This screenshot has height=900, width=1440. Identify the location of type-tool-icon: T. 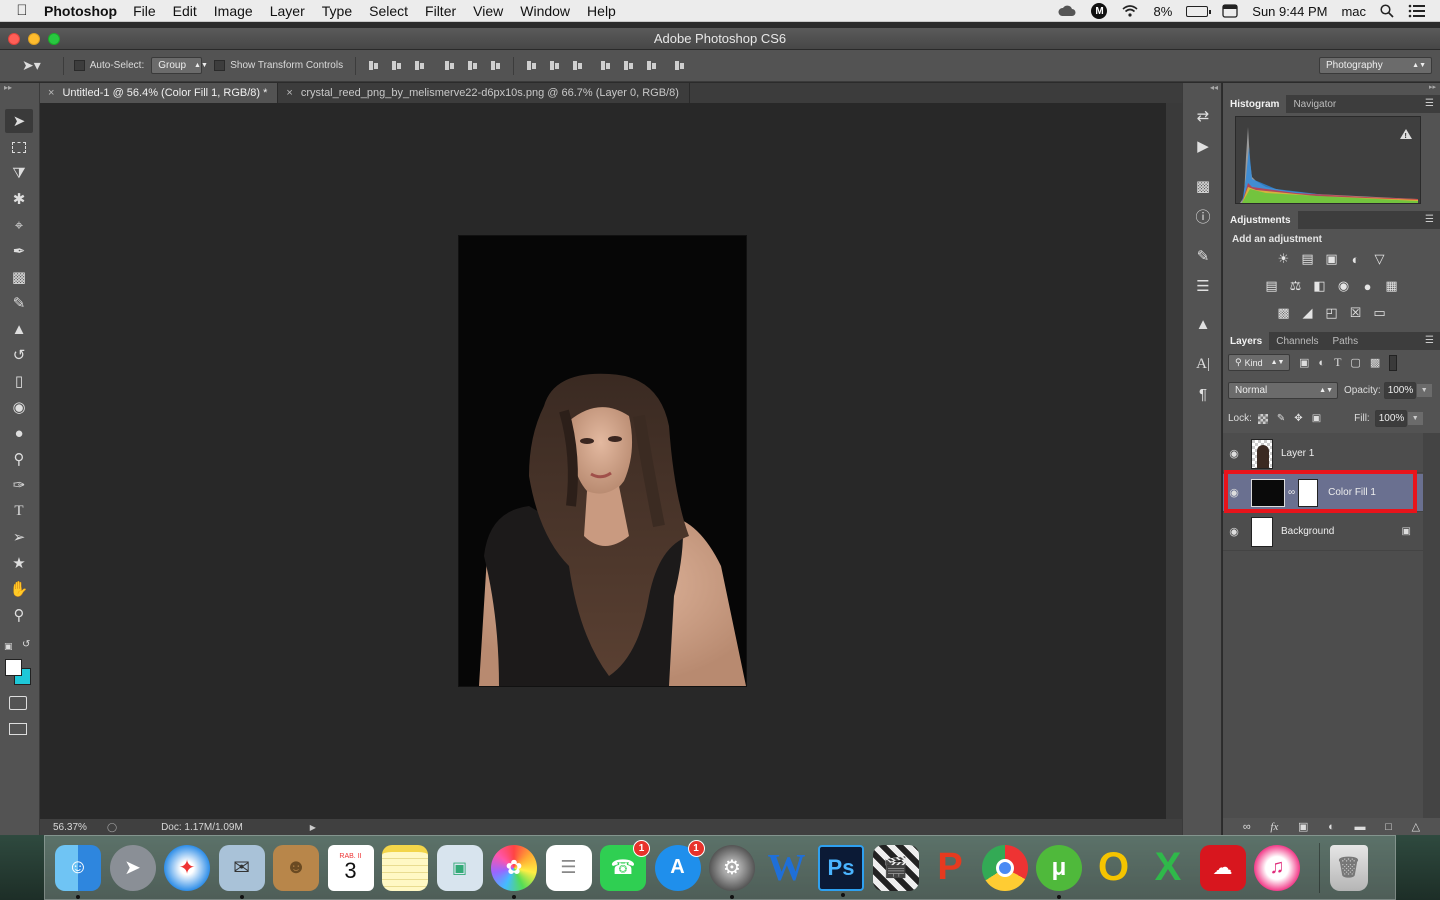
(19, 511).